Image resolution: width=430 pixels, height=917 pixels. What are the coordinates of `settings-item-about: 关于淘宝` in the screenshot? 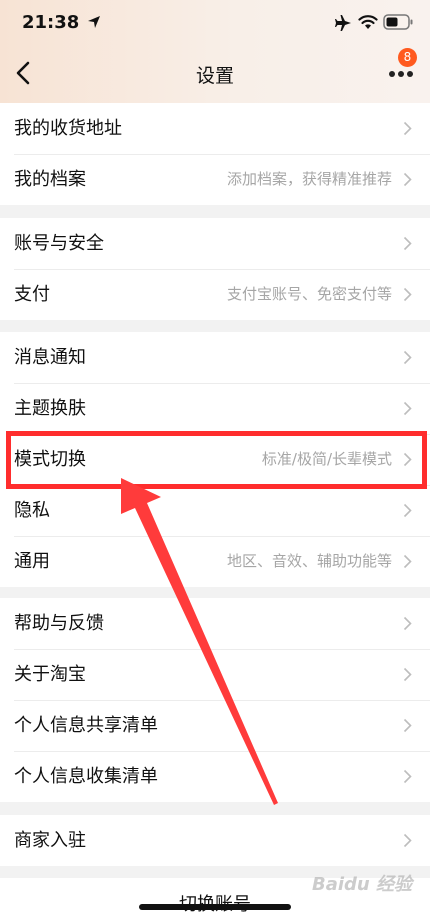 It's located at (215, 674).